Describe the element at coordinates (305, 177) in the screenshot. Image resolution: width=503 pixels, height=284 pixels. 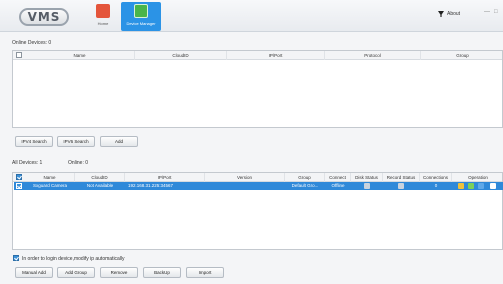
I see `all-col-group: Group` at that location.